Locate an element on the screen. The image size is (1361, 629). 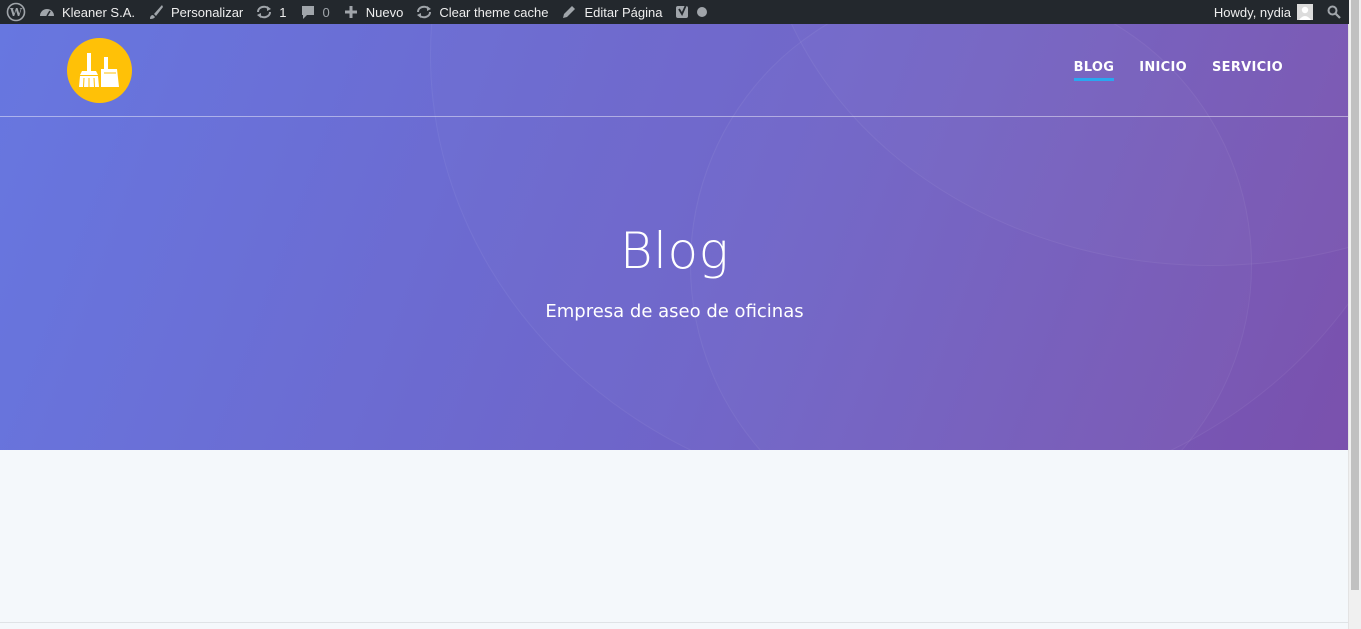
content-divider is located at coordinates (674, 622).